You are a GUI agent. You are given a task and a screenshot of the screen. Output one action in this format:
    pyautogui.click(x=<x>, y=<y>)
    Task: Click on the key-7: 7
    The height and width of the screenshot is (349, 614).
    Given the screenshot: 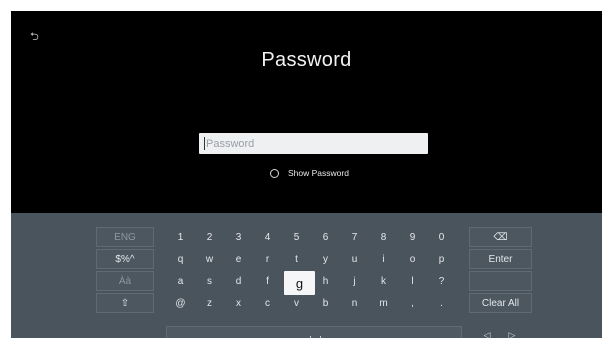 What is the action you would take?
    pyautogui.click(x=354, y=237)
    